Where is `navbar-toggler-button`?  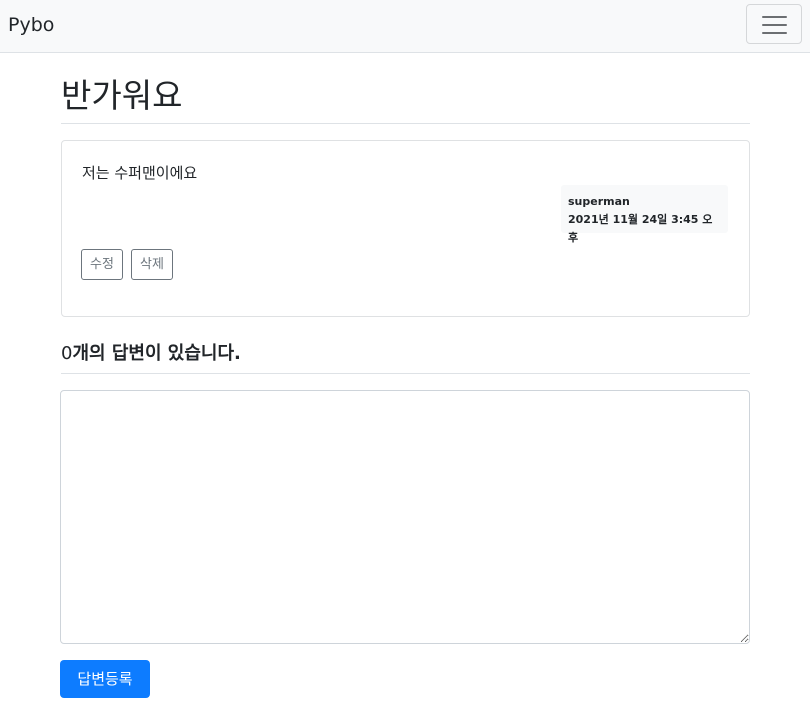 navbar-toggler-button is located at coordinates (774, 24).